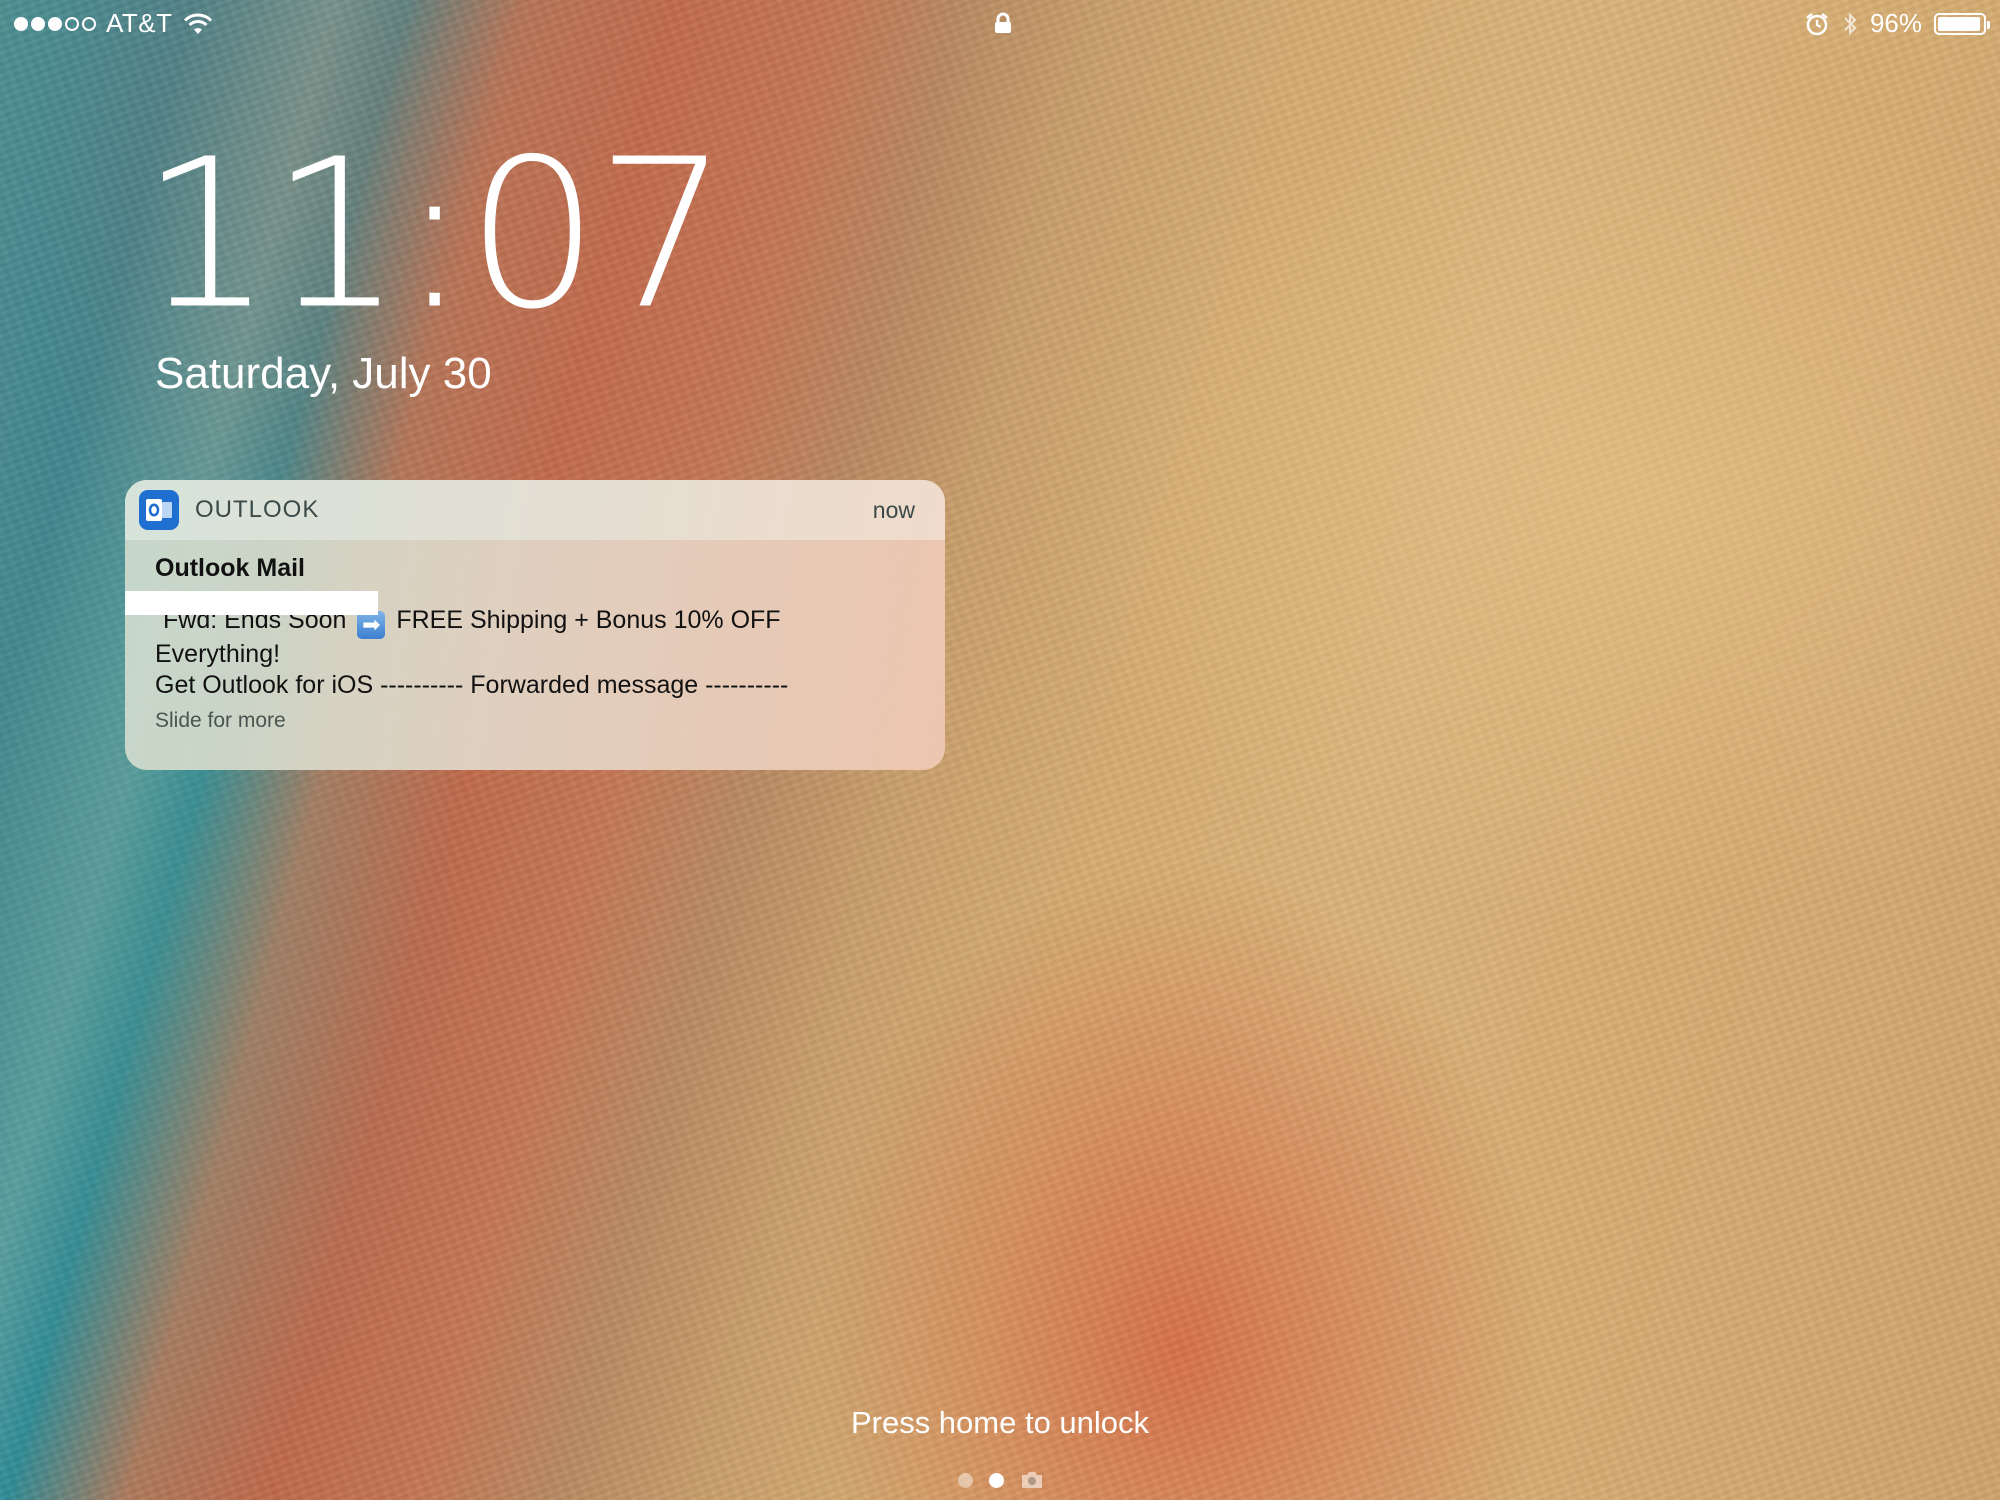  Describe the element at coordinates (1817, 23) in the screenshot. I see `alarm-icon` at that location.